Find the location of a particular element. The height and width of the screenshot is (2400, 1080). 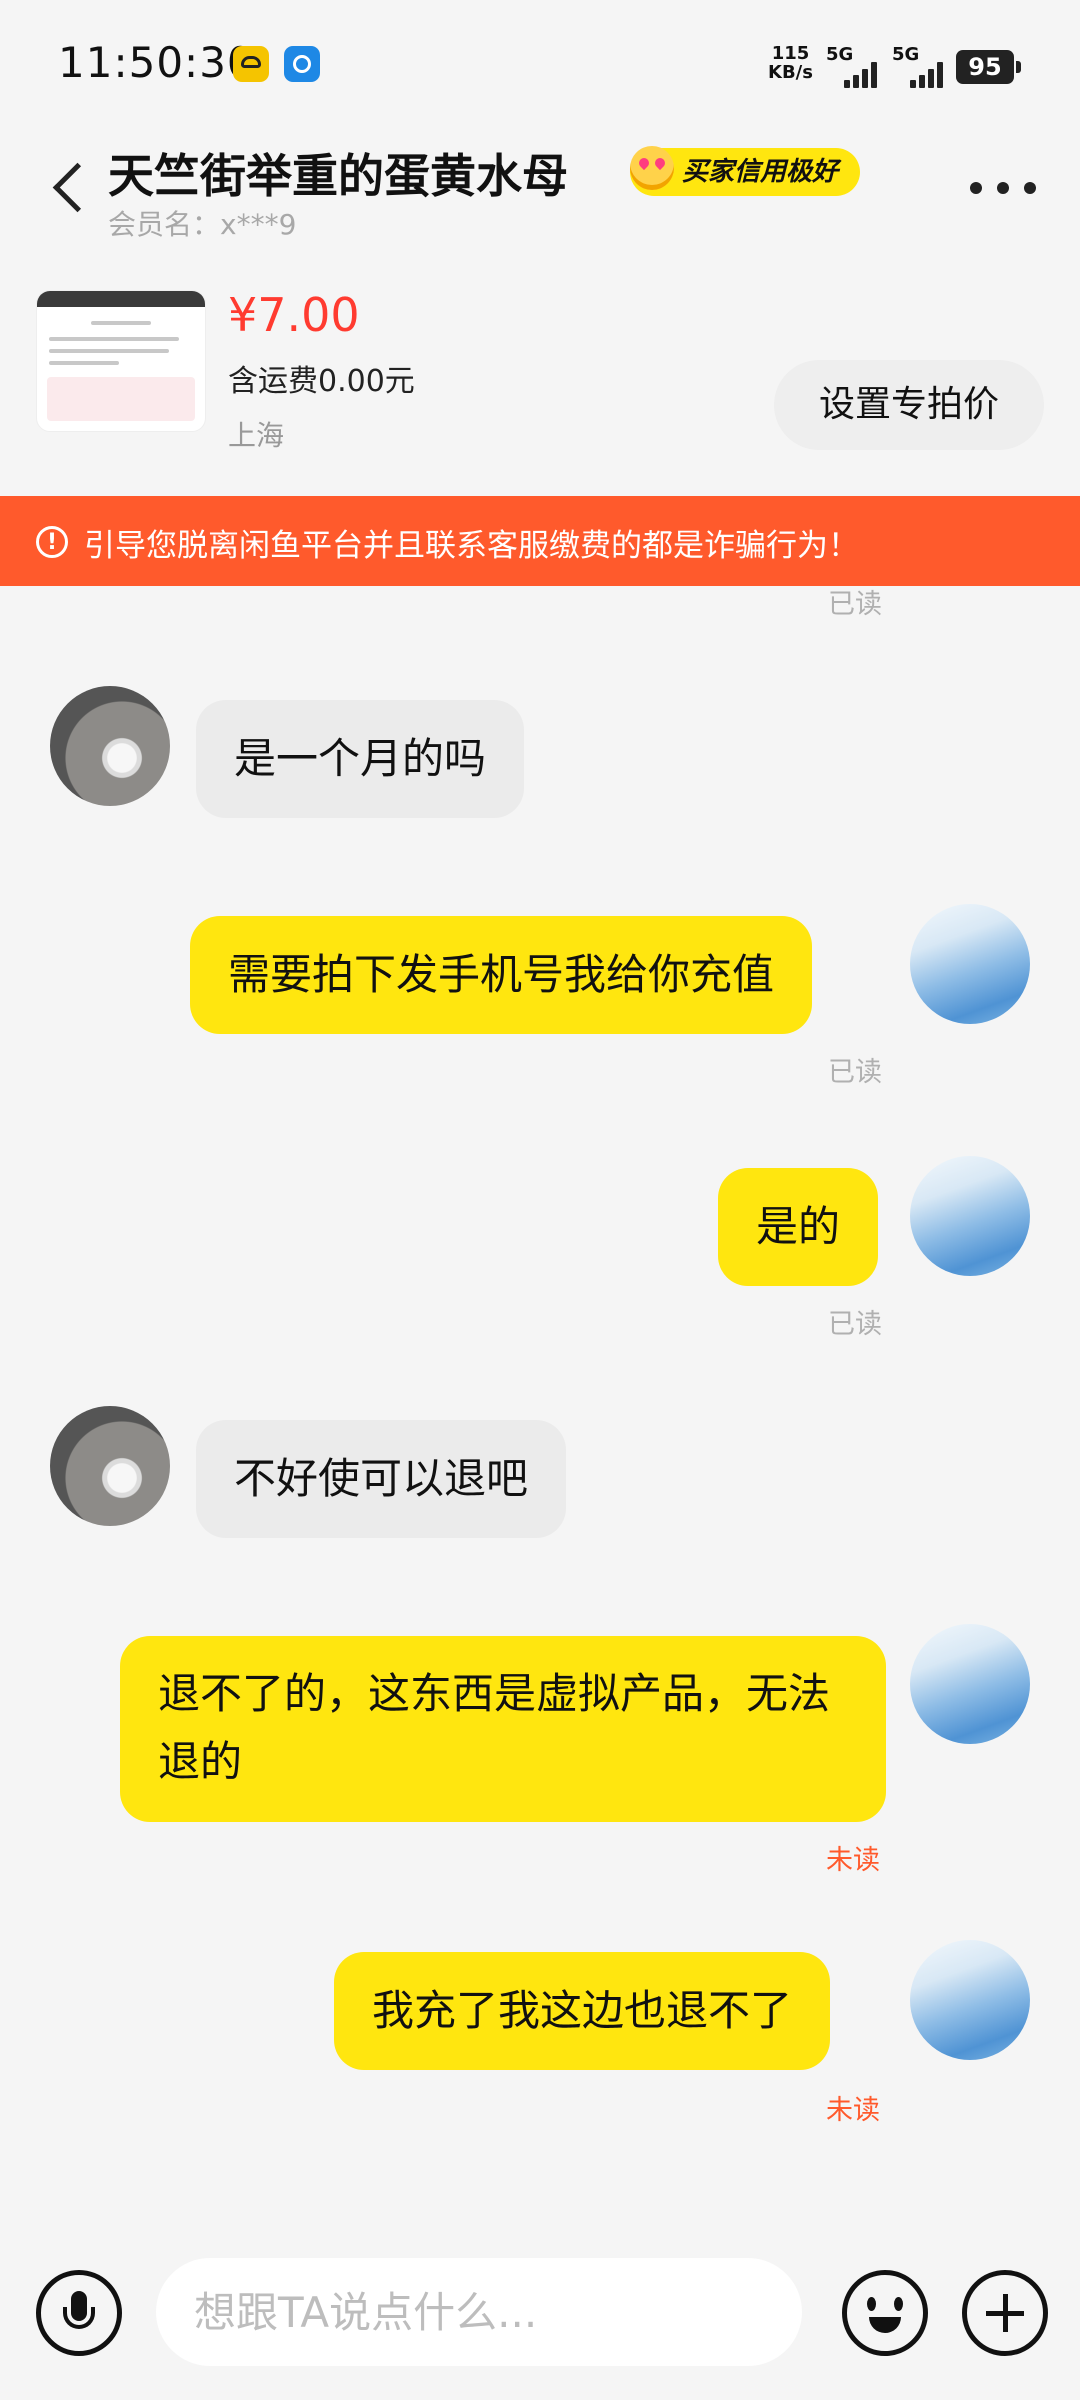

product-price: ¥7.00 is located at coordinates (294, 315).